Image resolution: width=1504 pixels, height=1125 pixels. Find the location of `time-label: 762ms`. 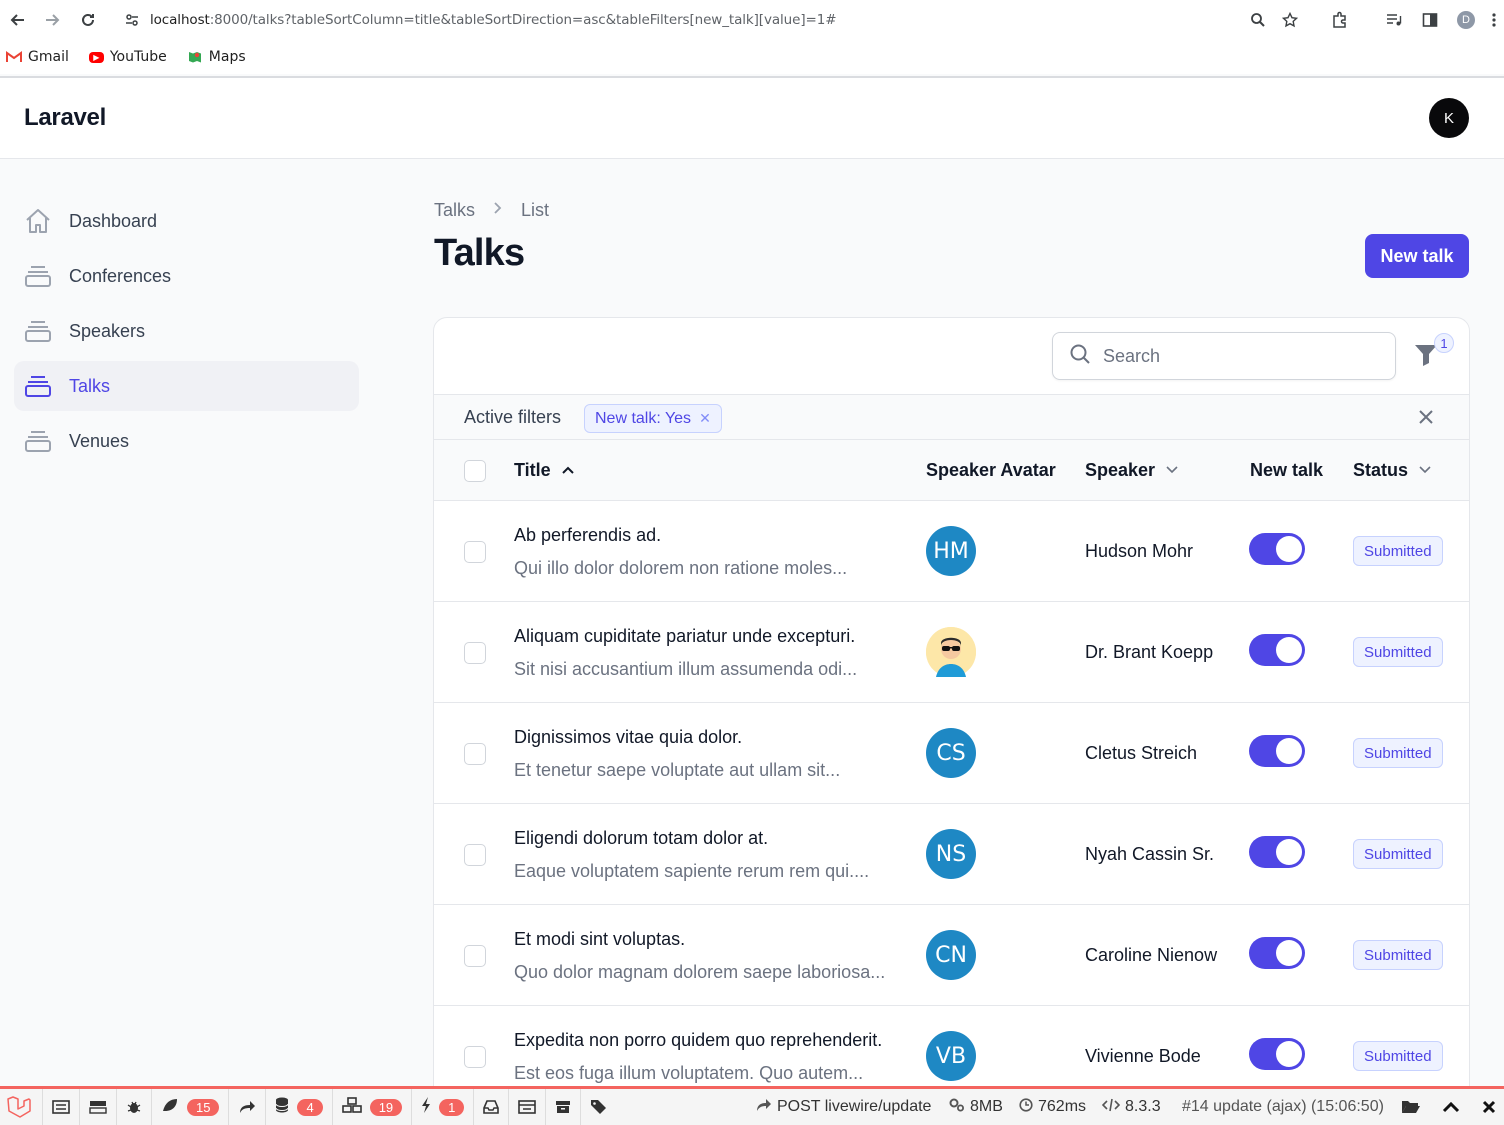

time-label: 762ms is located at coordinates (1062, 1106).